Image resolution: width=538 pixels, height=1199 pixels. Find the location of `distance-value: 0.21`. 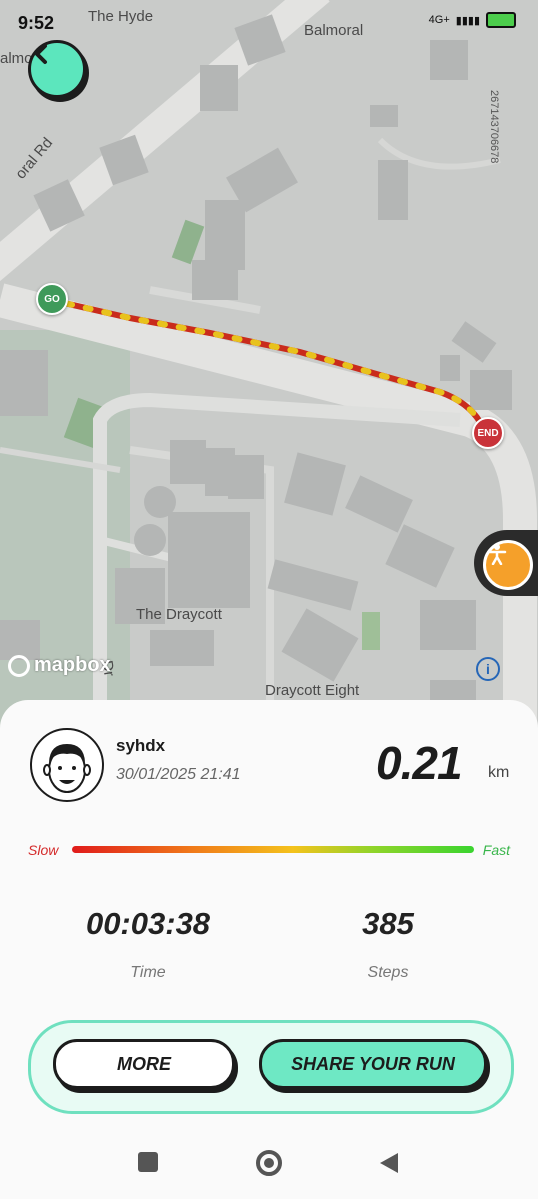

distance-value: 0.21 is located at coordinates (419, 763).